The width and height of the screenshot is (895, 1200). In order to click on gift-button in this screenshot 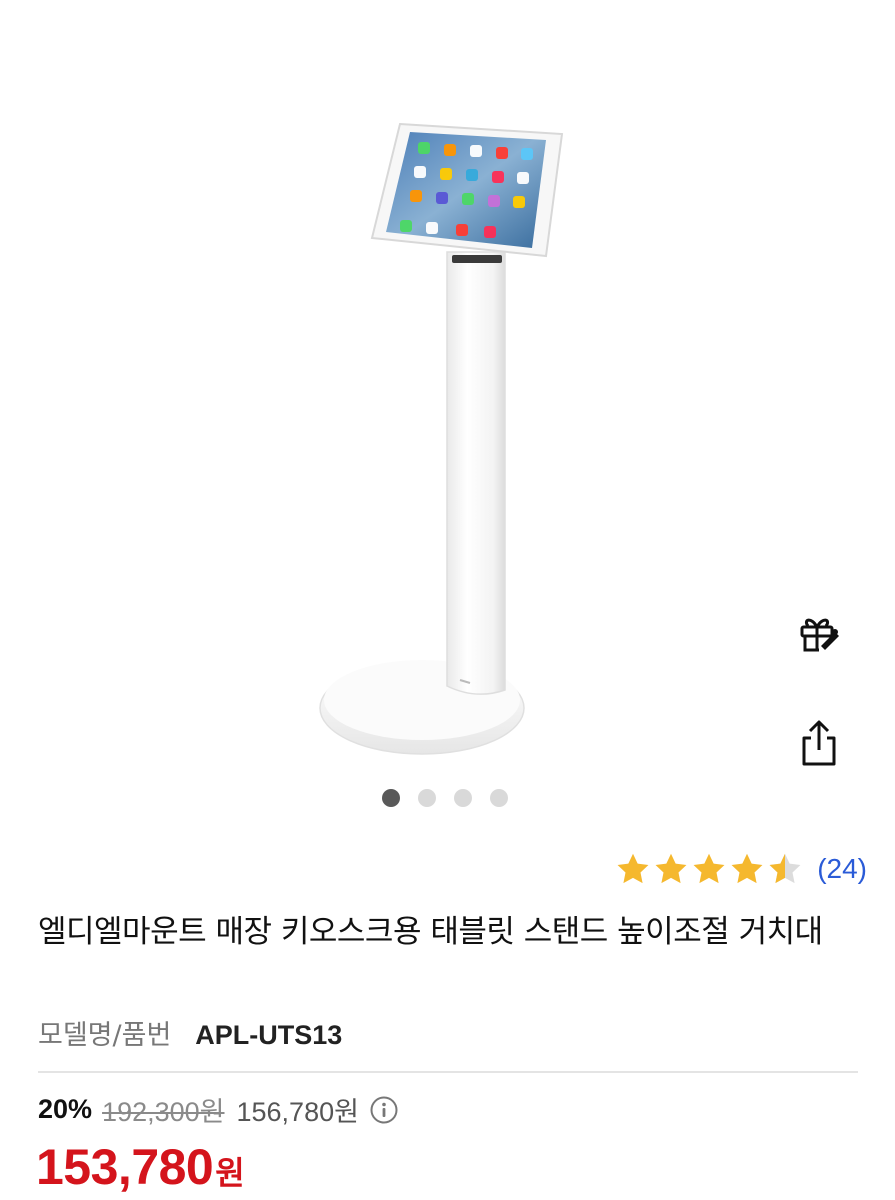, I will do `click(819, 634)`.